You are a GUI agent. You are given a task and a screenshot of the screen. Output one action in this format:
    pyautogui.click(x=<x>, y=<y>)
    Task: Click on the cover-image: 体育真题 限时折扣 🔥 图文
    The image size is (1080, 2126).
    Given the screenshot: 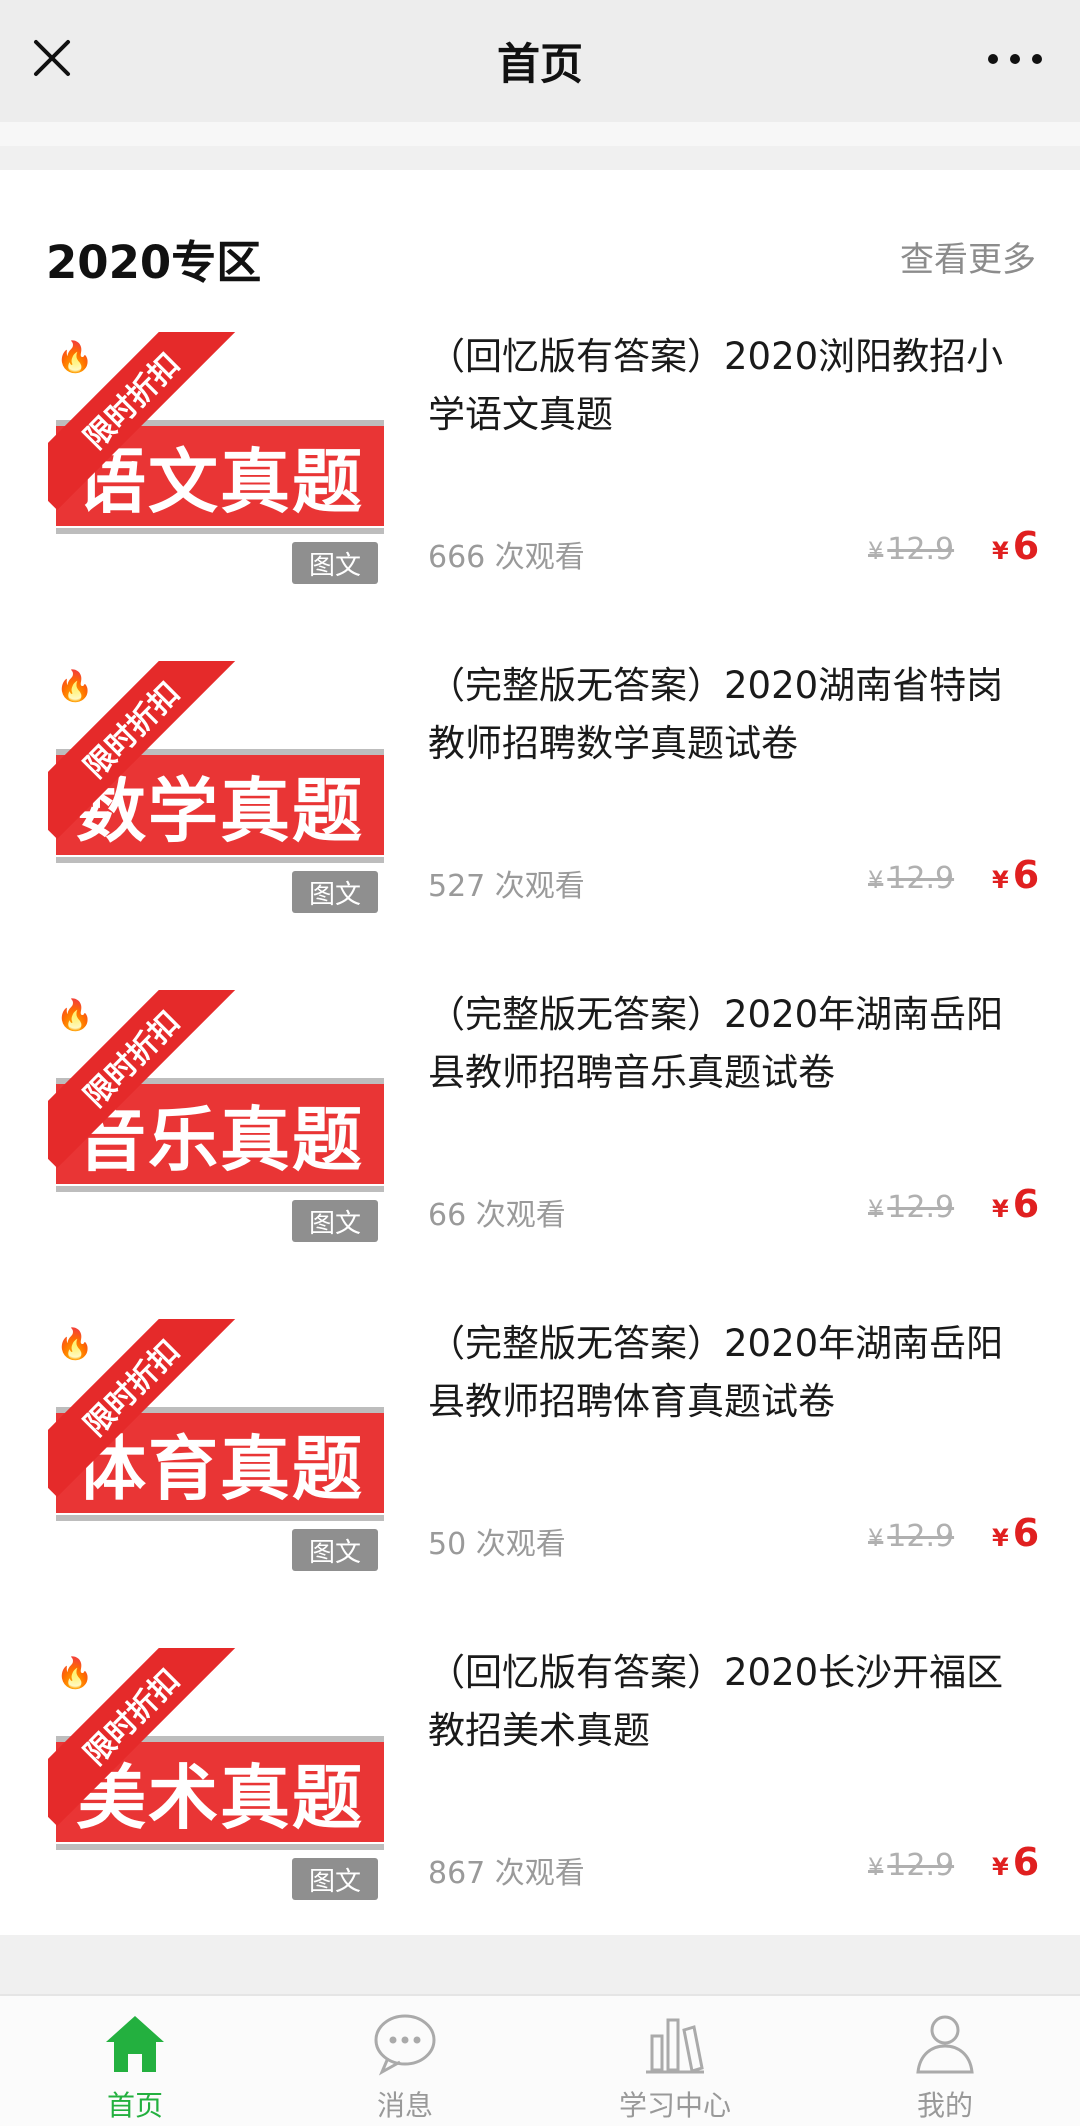 What is the action you would take?
    pyautogui.click(x=218, y=1446)
    